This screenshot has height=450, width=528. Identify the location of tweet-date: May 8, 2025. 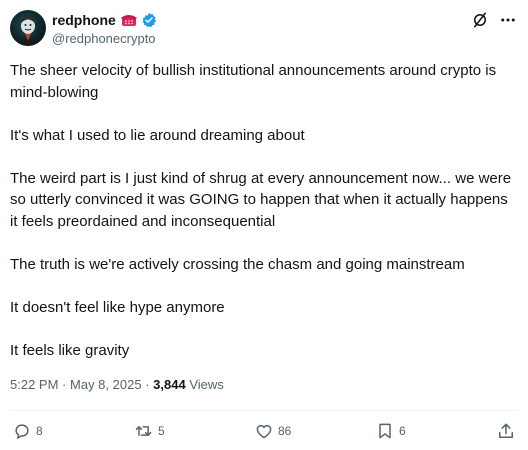
(106, 384).